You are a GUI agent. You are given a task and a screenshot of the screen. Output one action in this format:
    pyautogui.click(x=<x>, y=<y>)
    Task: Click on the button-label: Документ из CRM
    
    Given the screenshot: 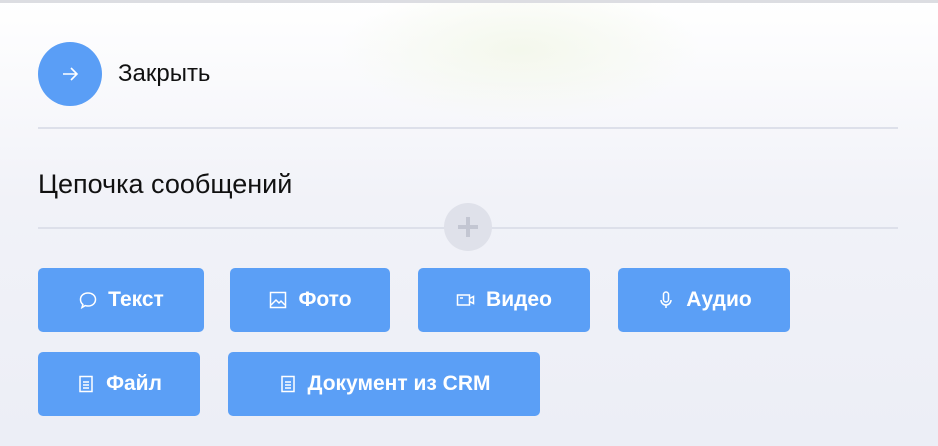 What is the action you would take?
    pyautogui.click(x=399, y=383)
    